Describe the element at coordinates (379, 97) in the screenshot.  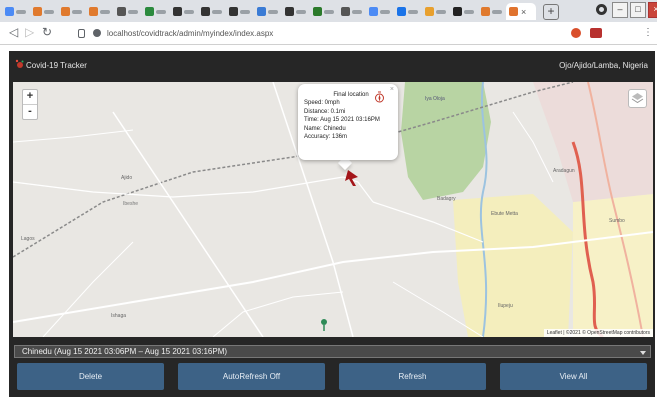
I see `compass-icon` at that location.